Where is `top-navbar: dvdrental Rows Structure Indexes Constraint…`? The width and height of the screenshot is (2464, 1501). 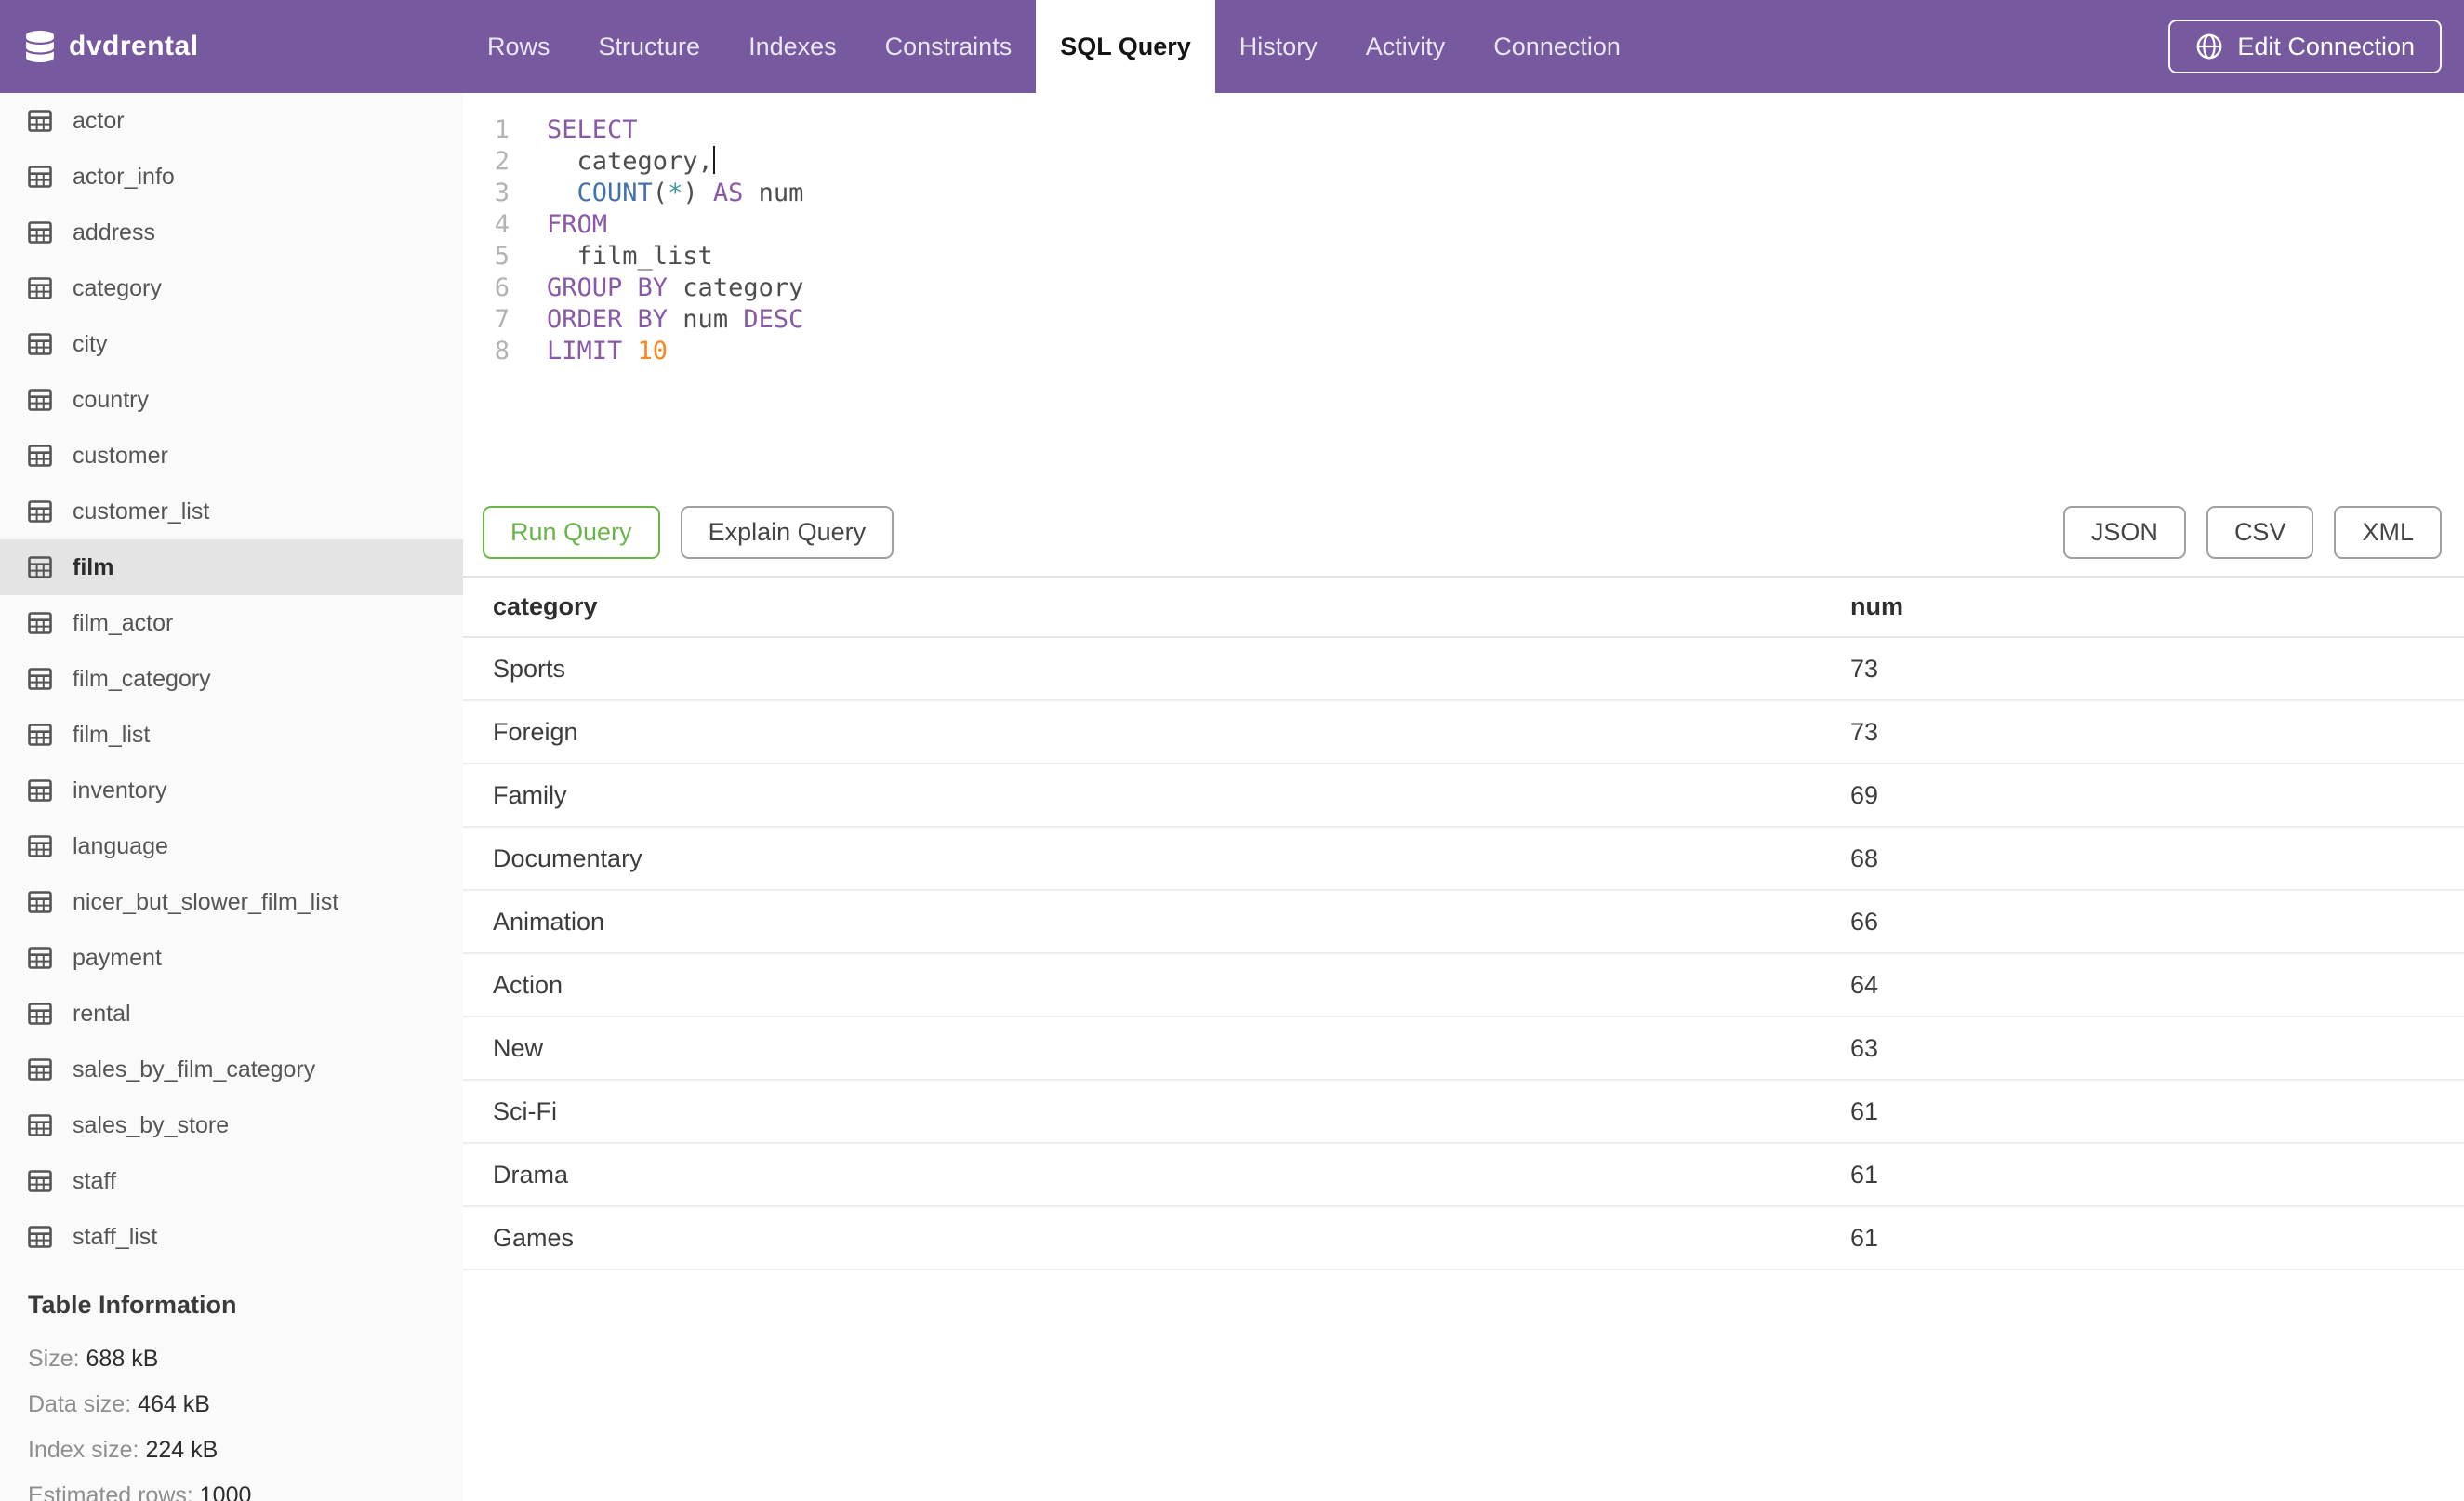 top-navbar: dvdrental Rows Structure Indexes Constraint… is located at coordinates (1232, 46).